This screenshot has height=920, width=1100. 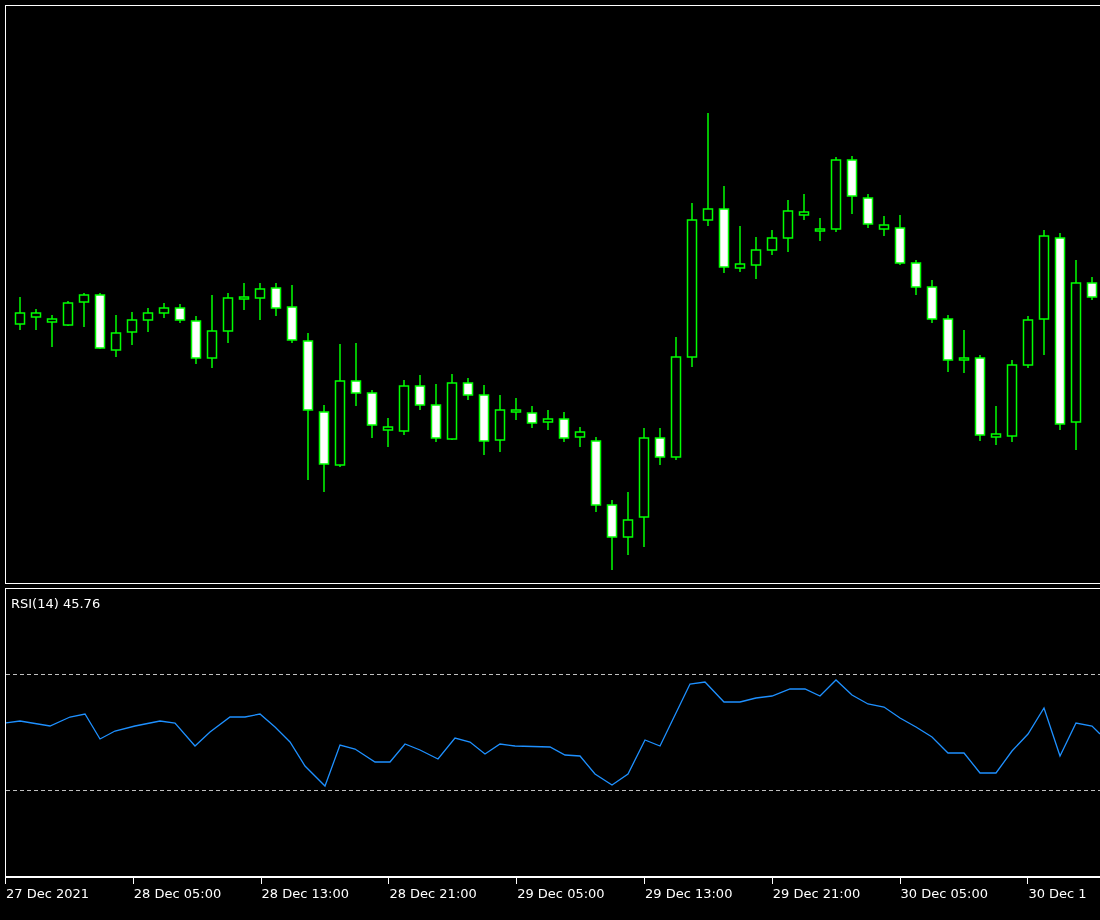 I want to click on time-axis-label: 28 Dec 21:00, so click(x=433, y=893).